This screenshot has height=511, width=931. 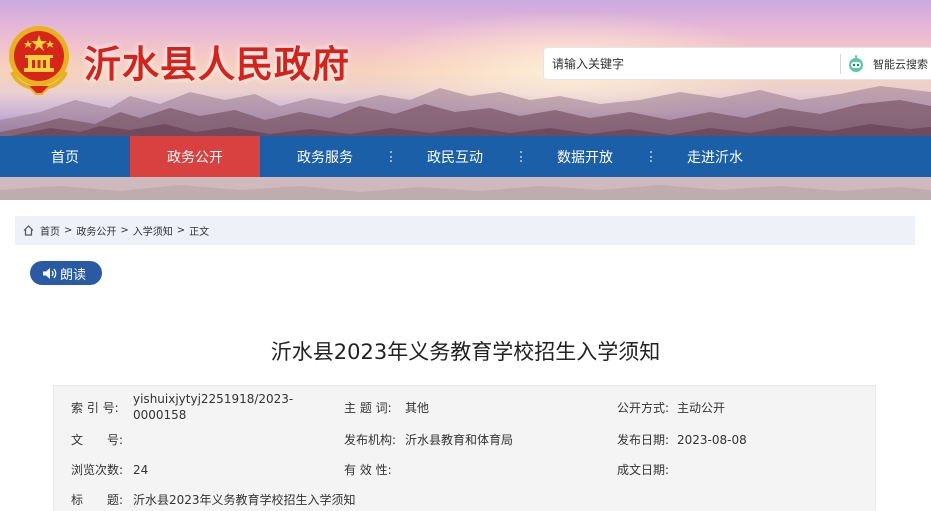 I want to click on meta-index-value-line1: yishuixjytyj2251918/2023-, so click(x=213, y=399).